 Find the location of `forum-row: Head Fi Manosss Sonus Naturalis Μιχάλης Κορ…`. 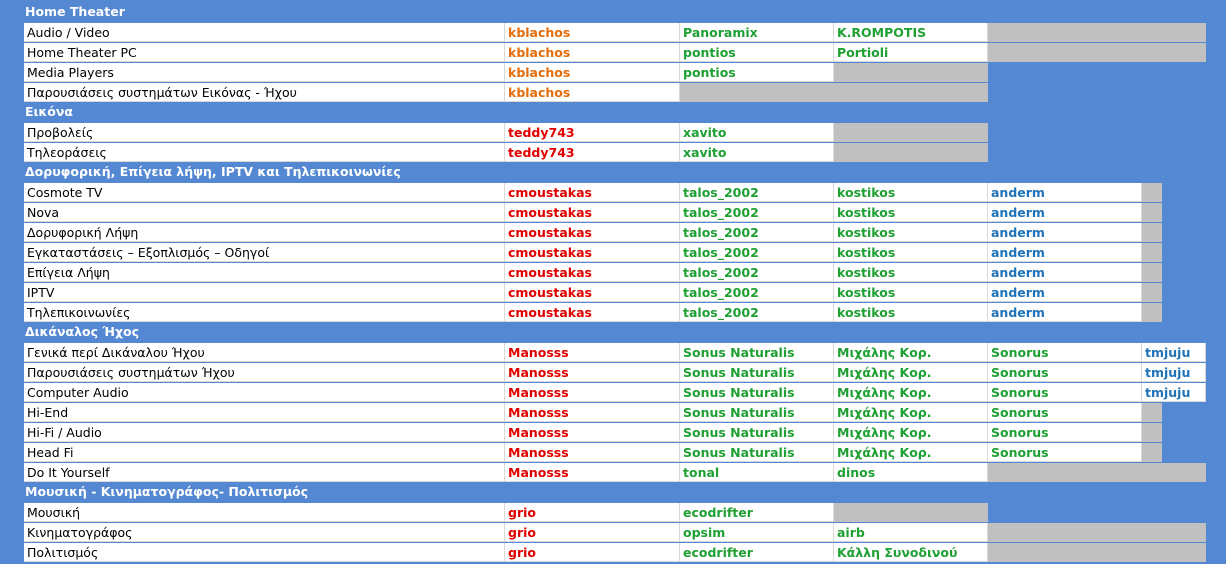

forum-row: Head Fi Manosss Sonus Naturalis Μιχάλης Κορ… is located at coordinates (613, 452).